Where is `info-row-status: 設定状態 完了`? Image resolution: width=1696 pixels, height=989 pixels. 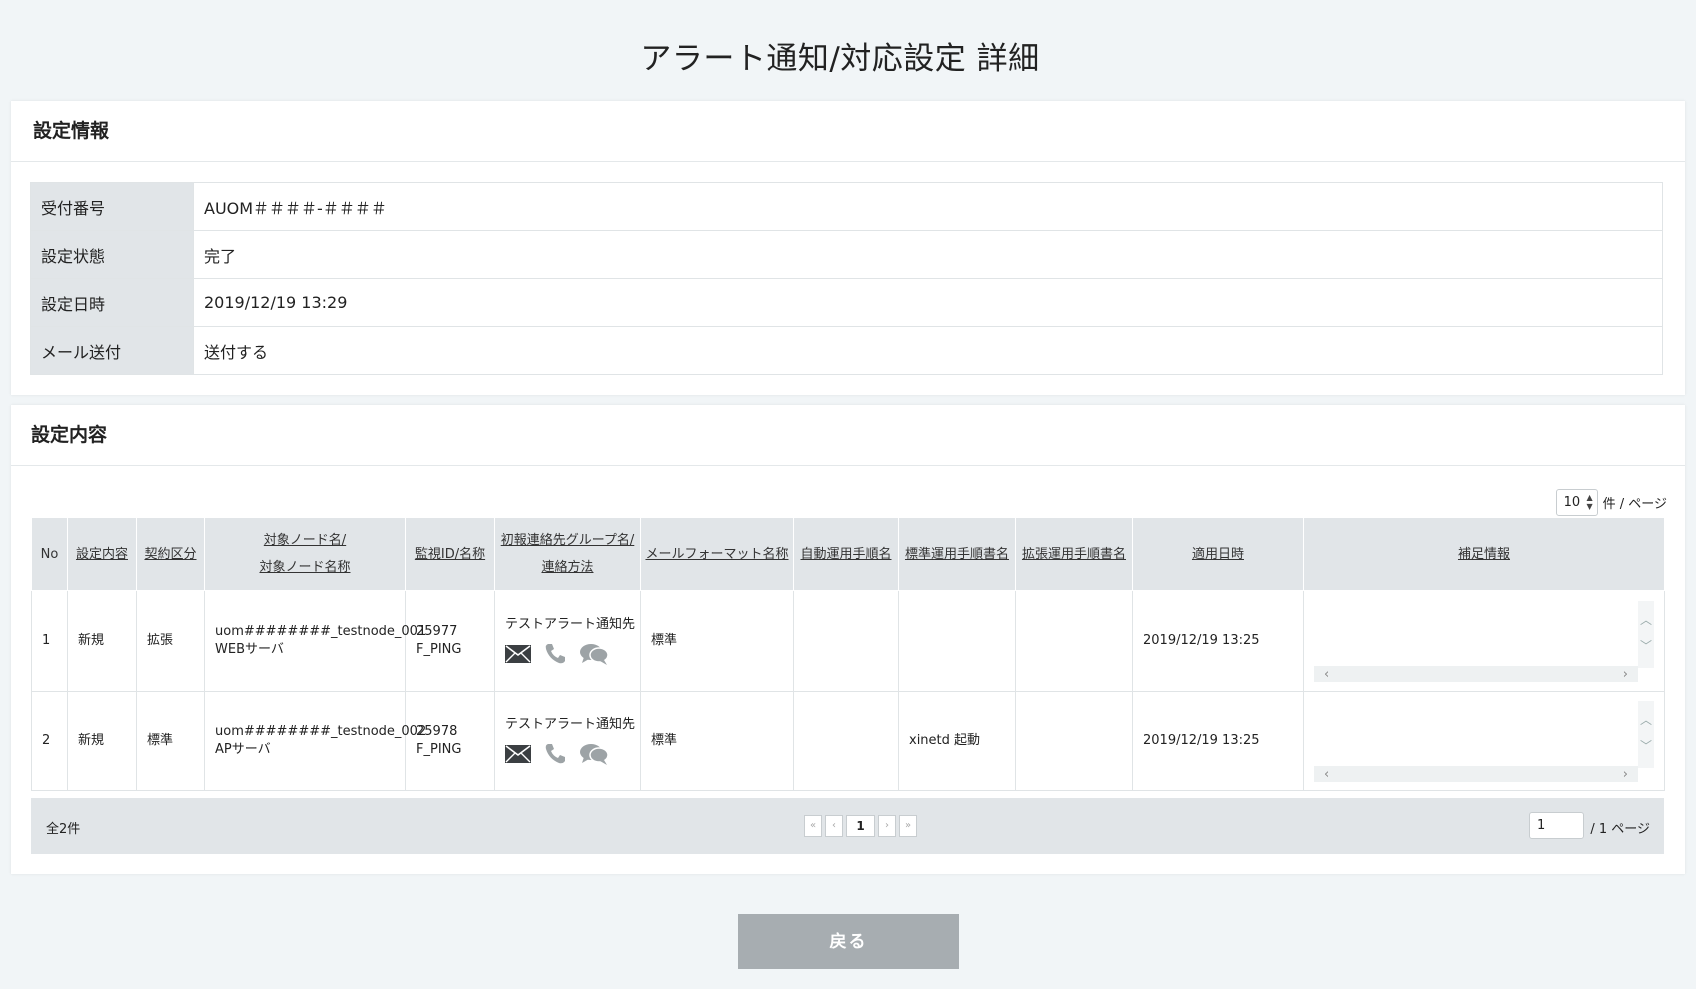
info-row-status: 設定状態 完了 is located at coordinates (846, 254).